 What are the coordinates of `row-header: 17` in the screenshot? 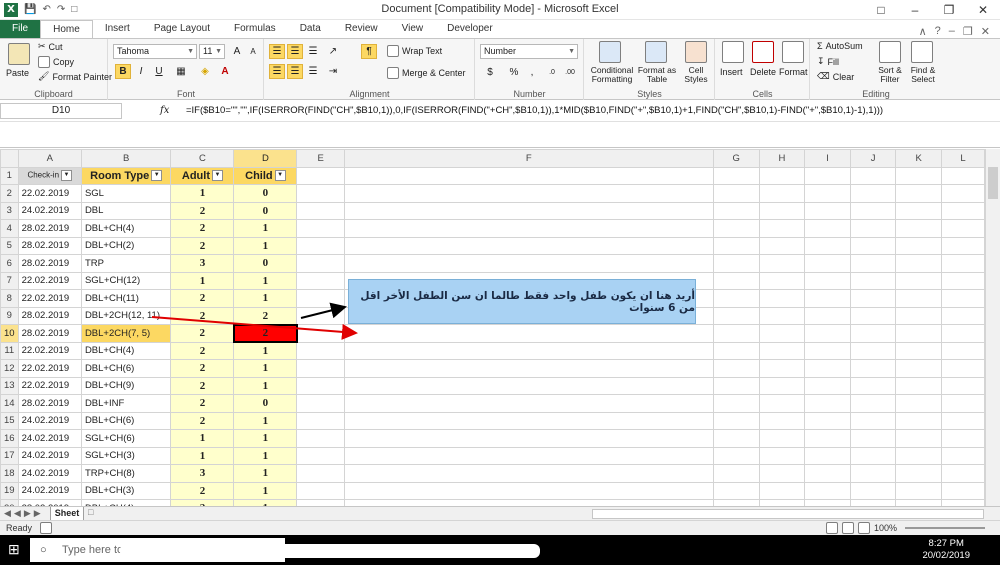 It's located at (9, 455).